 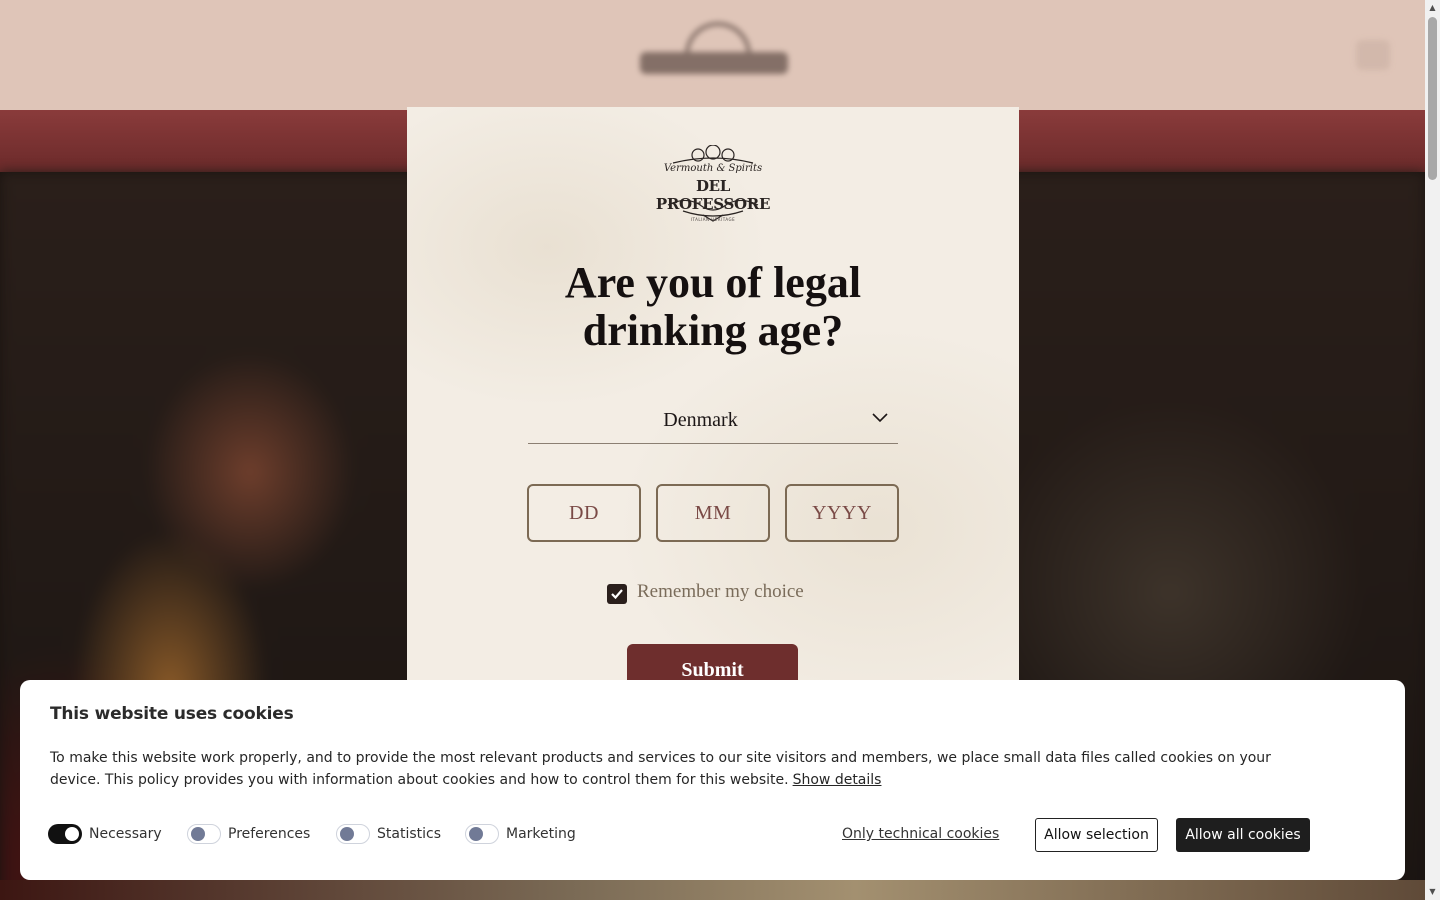 What do you see at coordinates (1373, 55) in the screenshot?
I see `menu-icon` at bounding box center [1373, 55].